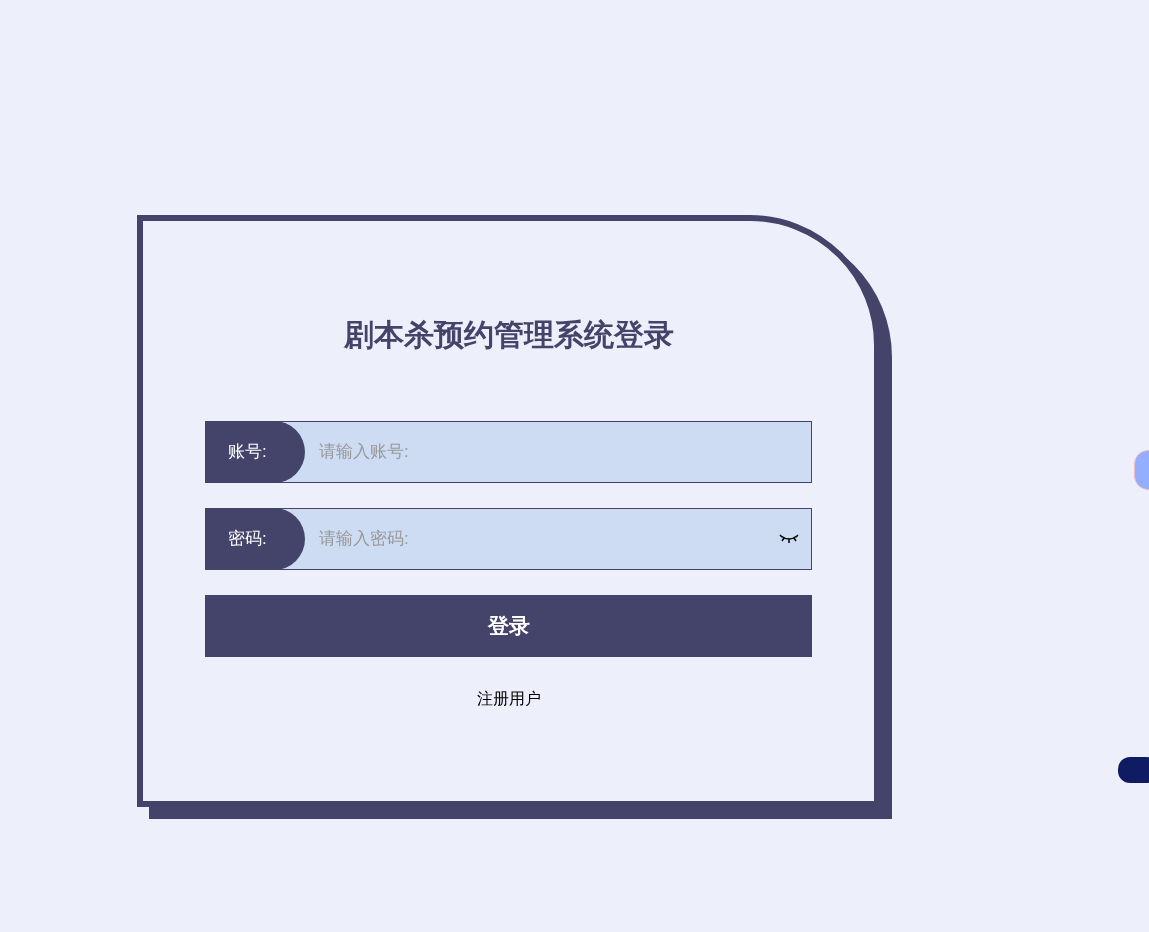 The height and width of the screenshot is (932, 1149). I want to click on input-field: 请输入账号:, so click(558, 452).